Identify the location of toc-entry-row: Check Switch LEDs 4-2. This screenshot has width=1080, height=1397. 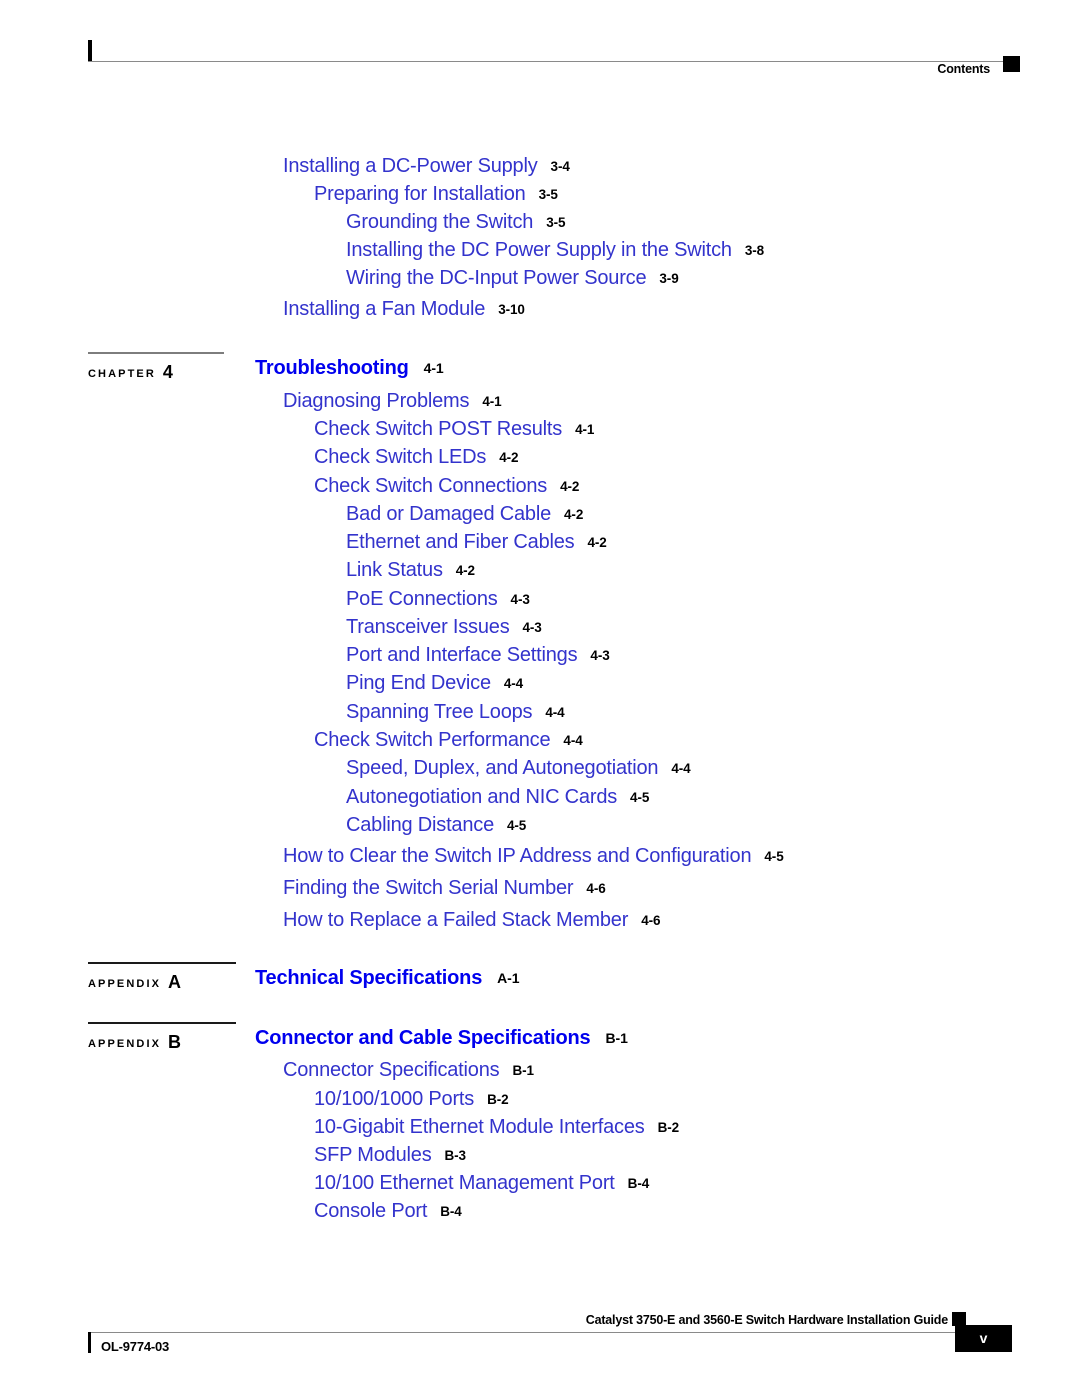
(416, 457).